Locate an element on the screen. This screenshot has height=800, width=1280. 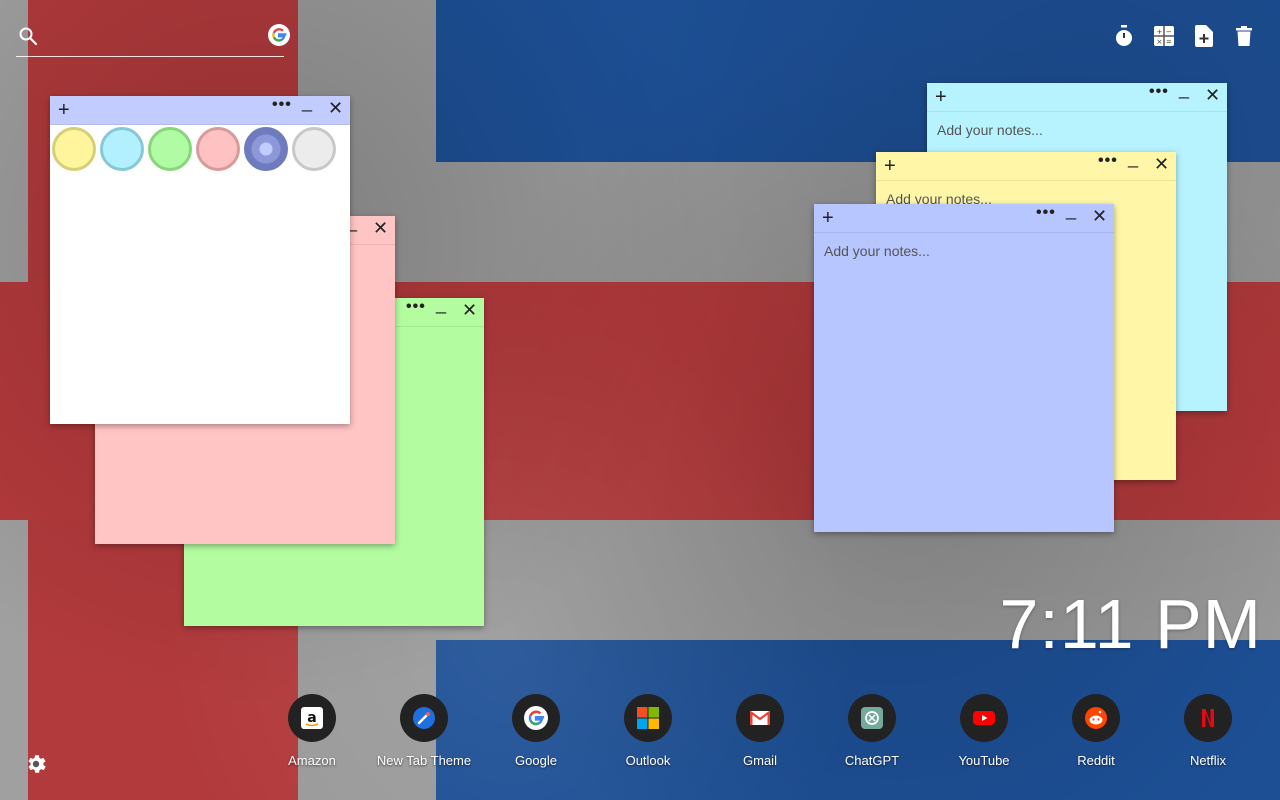
color-swatch-blue-selected is located at coordinates (266, 149).